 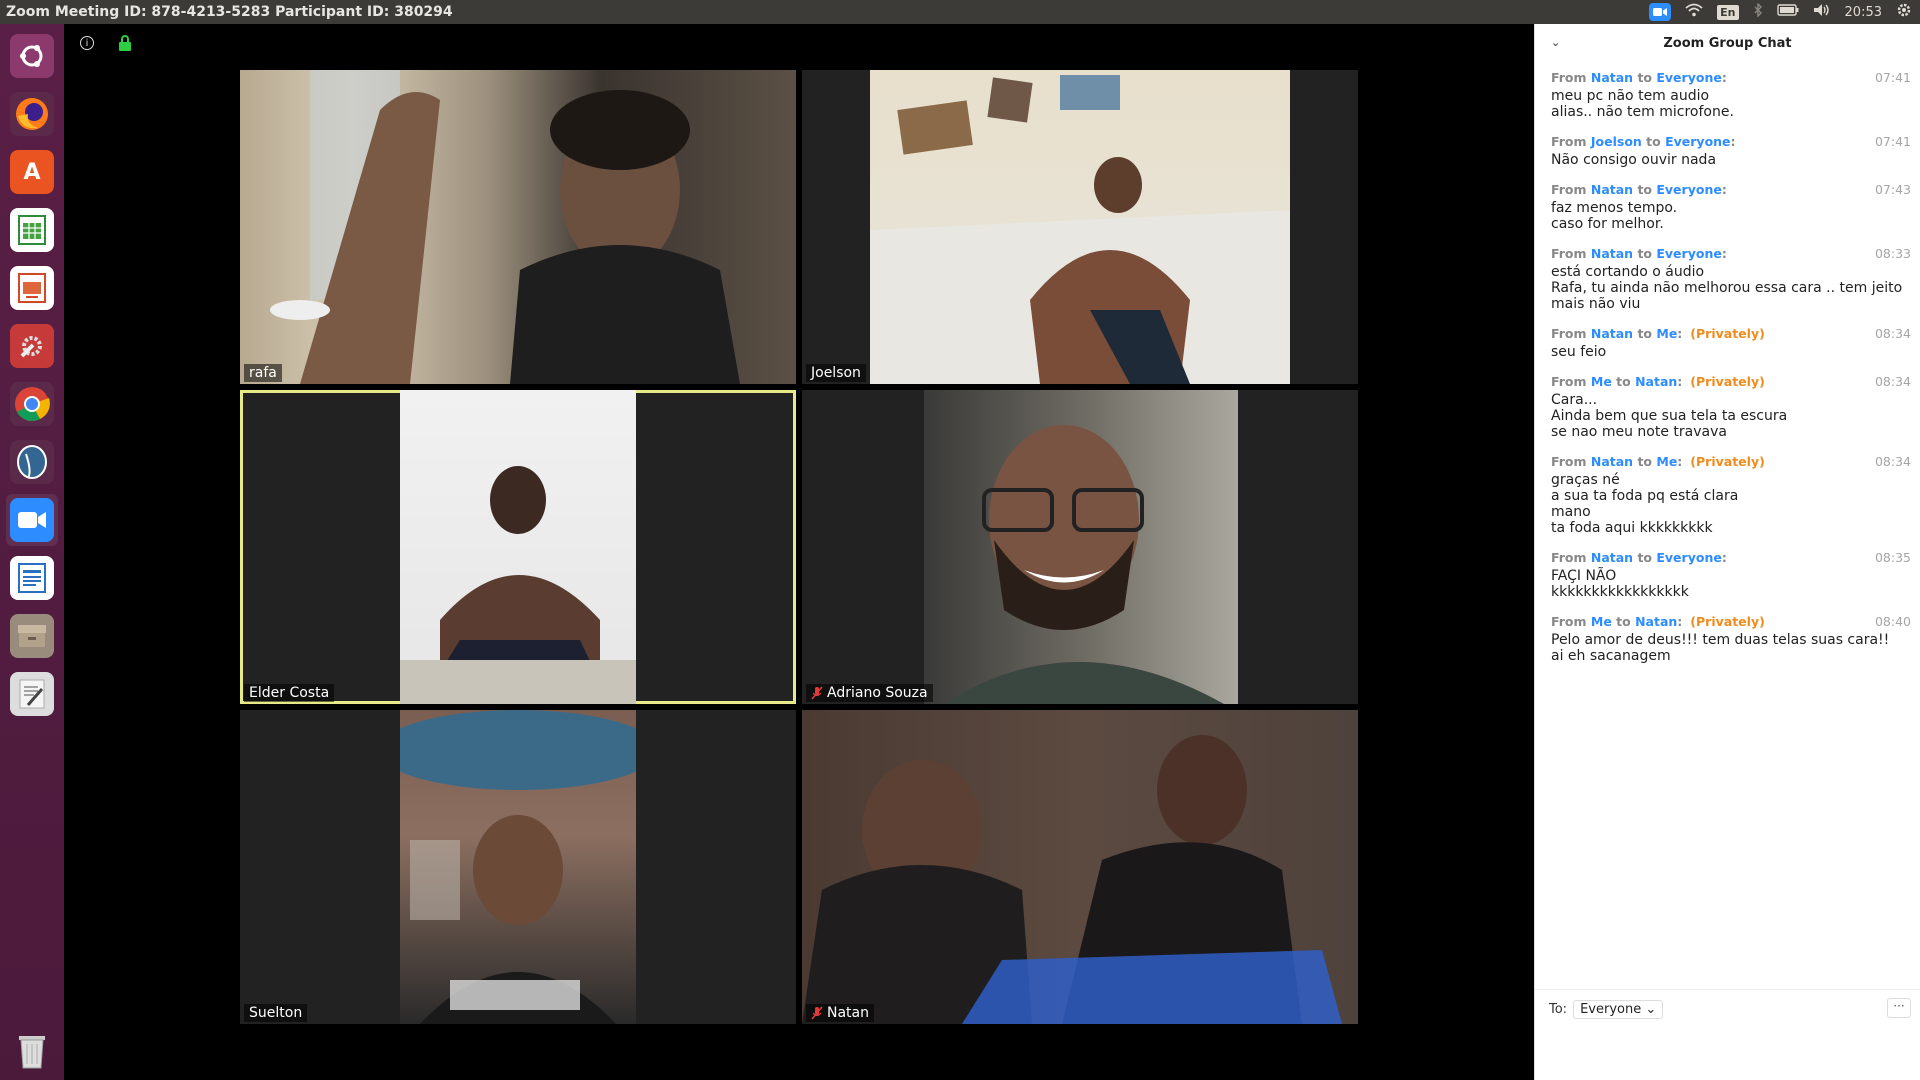 What do you see at coordinates (1727, 1034) in the screenshot?
I see `chat-compose: To: Everyone ⌄ ···` at bounding box center [1727, 1034].